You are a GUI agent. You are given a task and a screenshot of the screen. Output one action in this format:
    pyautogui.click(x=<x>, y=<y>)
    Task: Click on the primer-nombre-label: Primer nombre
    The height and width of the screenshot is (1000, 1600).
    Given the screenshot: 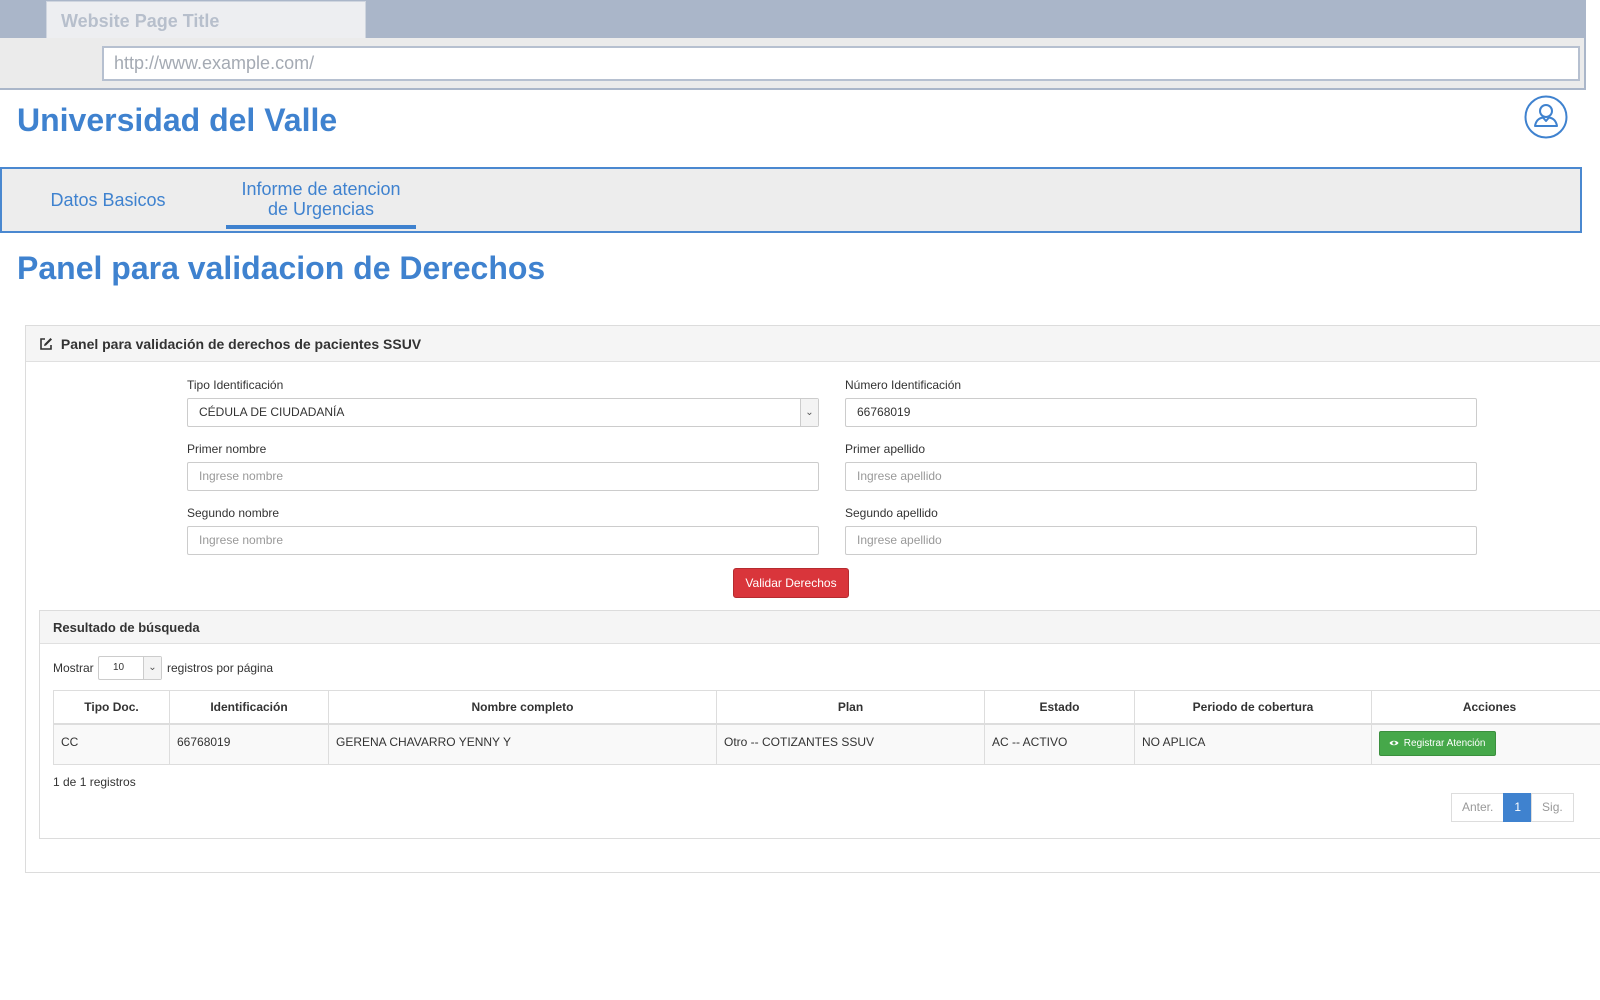 What is the action you would take?
    pyautogui.click(x=227, y=449)
    